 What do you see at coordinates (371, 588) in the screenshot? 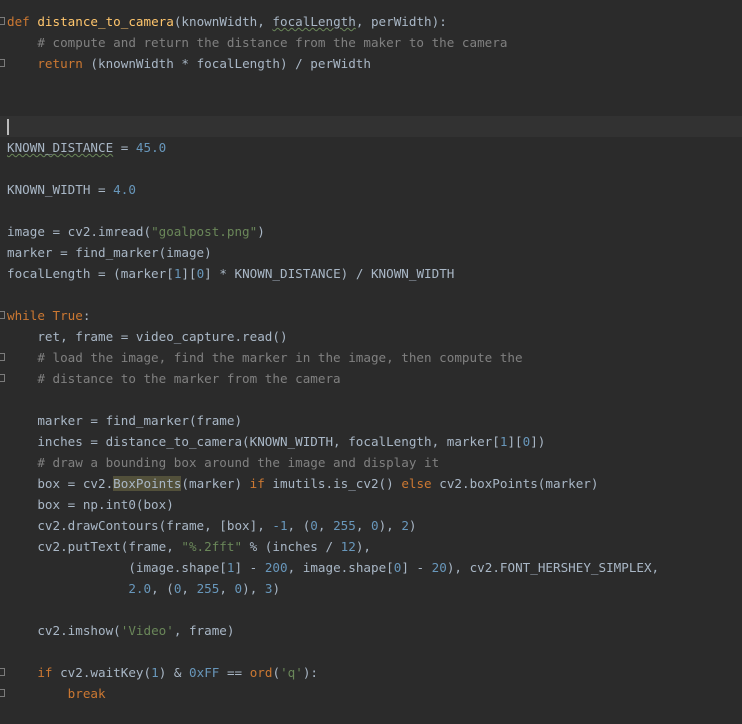
I see `code-line: 2.0, (0, 255, 0), 3)` at bounding box center [371, 588].